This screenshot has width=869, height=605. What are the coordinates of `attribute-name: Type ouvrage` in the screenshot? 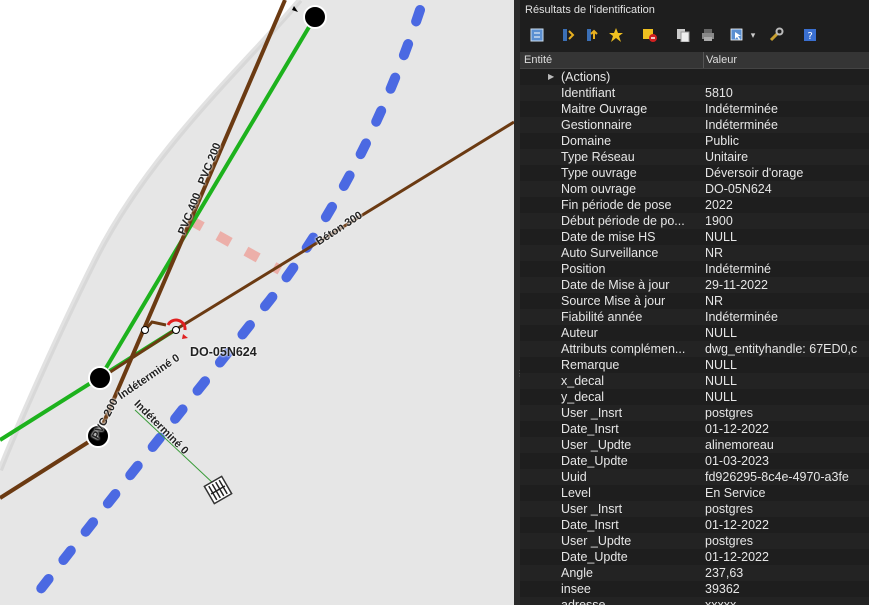 It's located at (599, 173).